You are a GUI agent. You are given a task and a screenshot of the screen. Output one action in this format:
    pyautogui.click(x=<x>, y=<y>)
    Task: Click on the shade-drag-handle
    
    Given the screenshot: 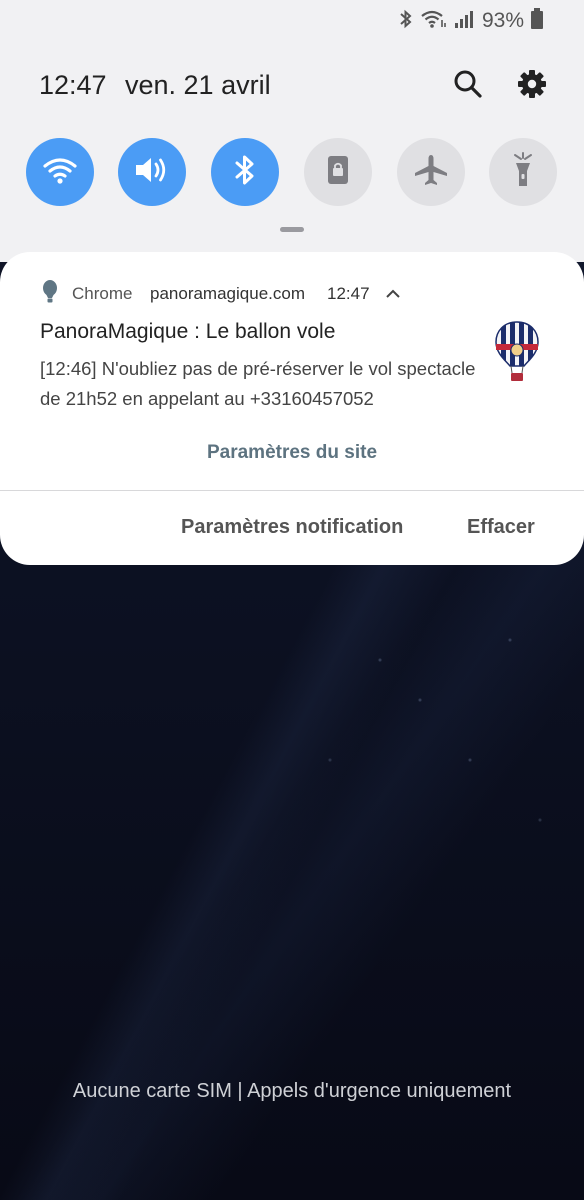 What is the action you would take?
    pyautogui.click(x=292, y=229)
    